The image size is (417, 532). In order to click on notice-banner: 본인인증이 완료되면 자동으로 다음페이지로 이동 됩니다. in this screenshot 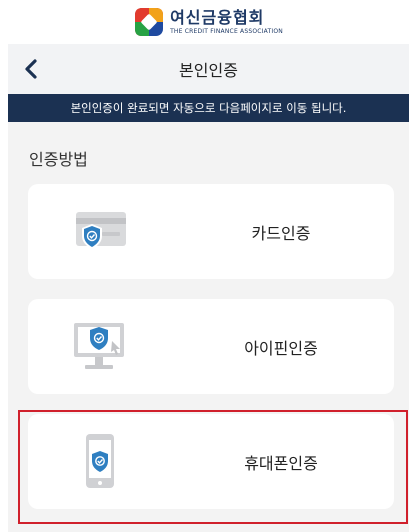, I will do `click(208, 108)`.